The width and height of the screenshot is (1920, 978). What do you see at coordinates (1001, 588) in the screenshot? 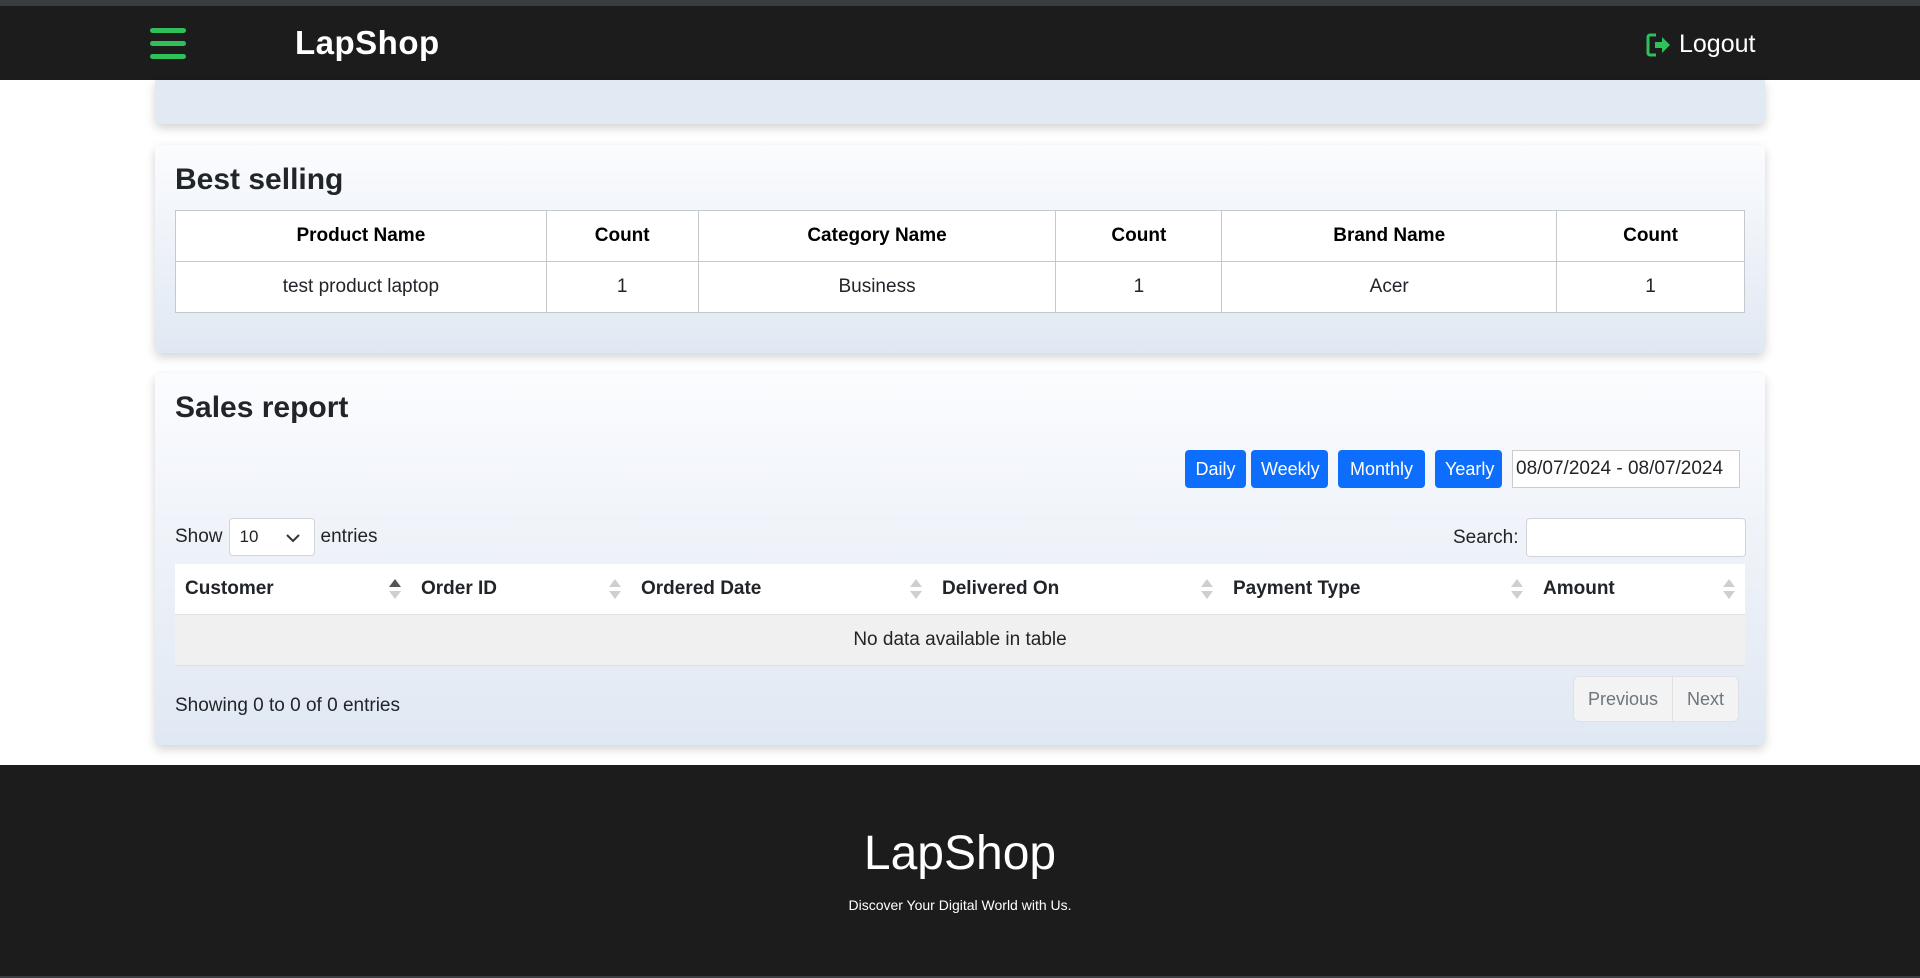
I see `col-delivered-on-label: Delivered On` at bounding box center [1001, 588].